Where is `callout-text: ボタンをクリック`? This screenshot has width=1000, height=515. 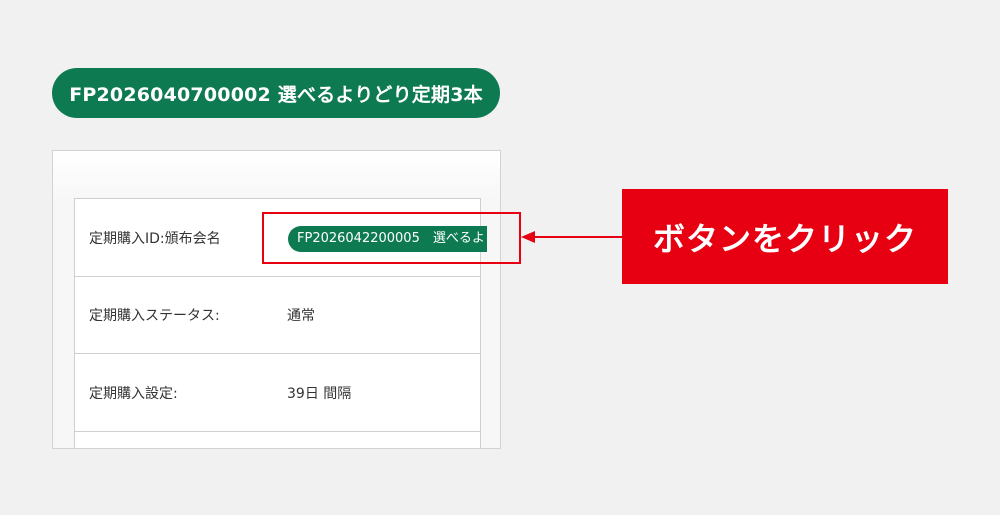 callout-text: ボタンをクリック is located at coordinates (784, 238).